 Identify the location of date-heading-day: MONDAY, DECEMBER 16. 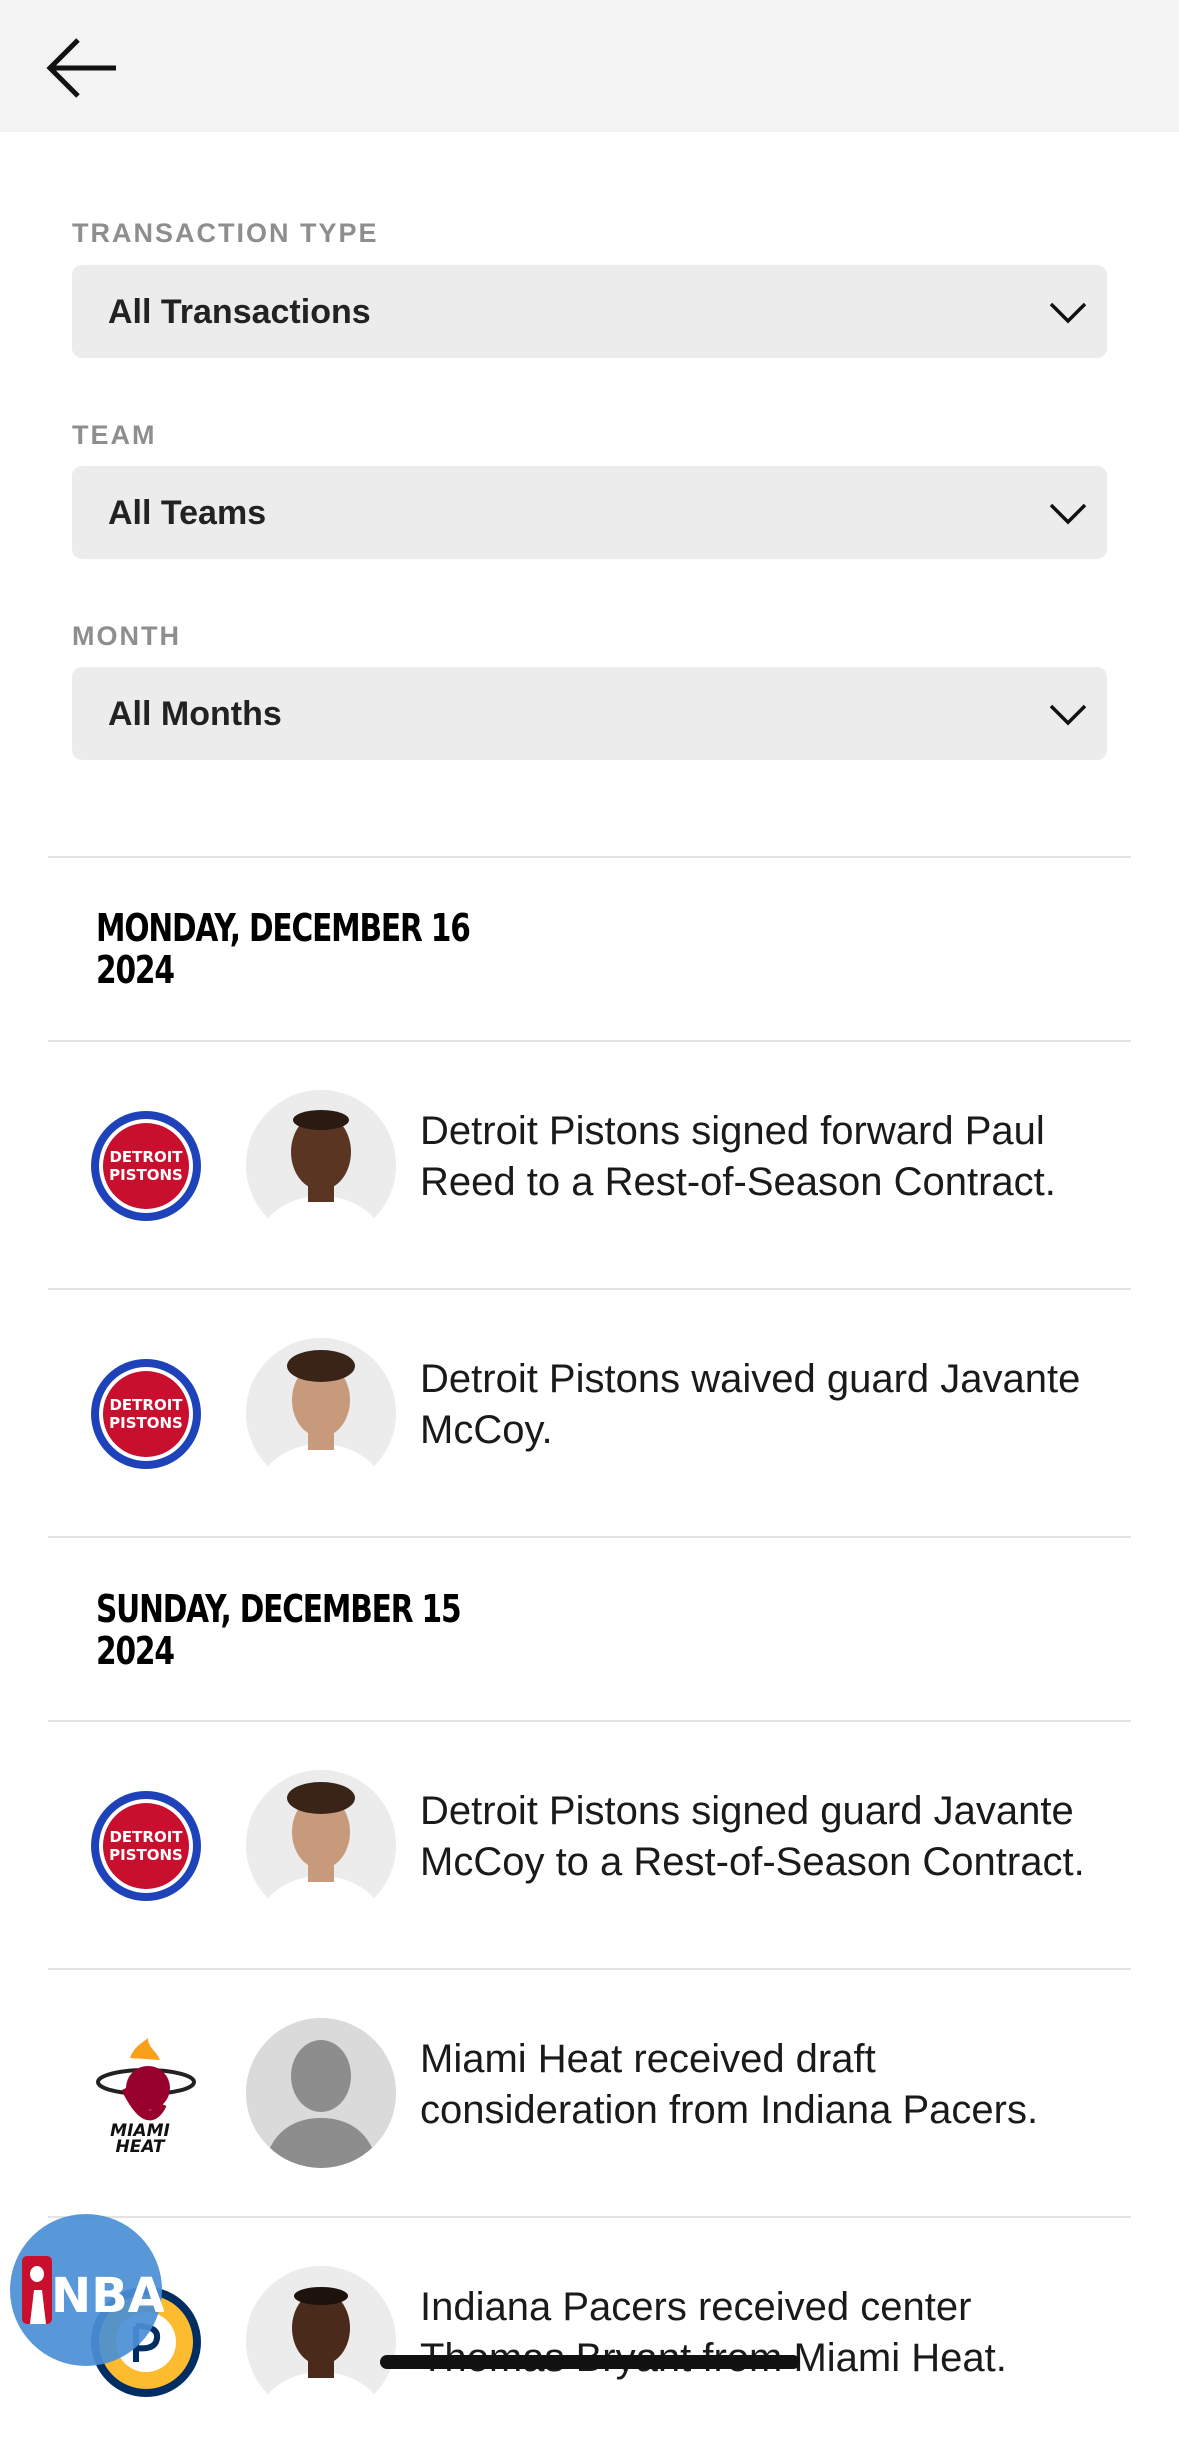
(283, 928).